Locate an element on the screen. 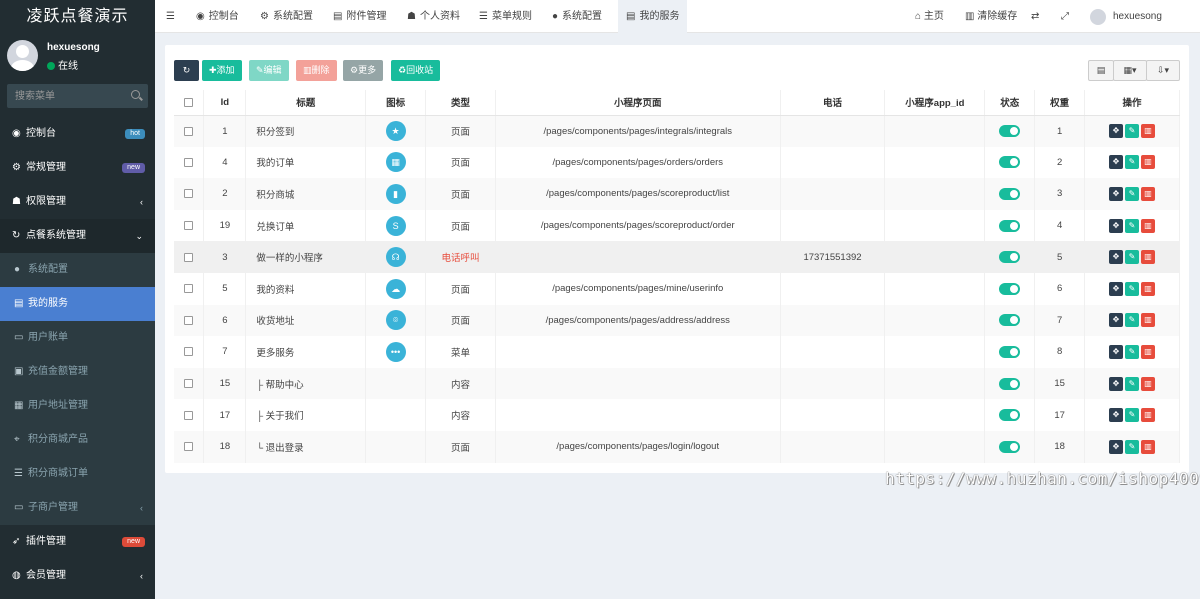  column-header: 类型 is located at coordinates (460, 103).